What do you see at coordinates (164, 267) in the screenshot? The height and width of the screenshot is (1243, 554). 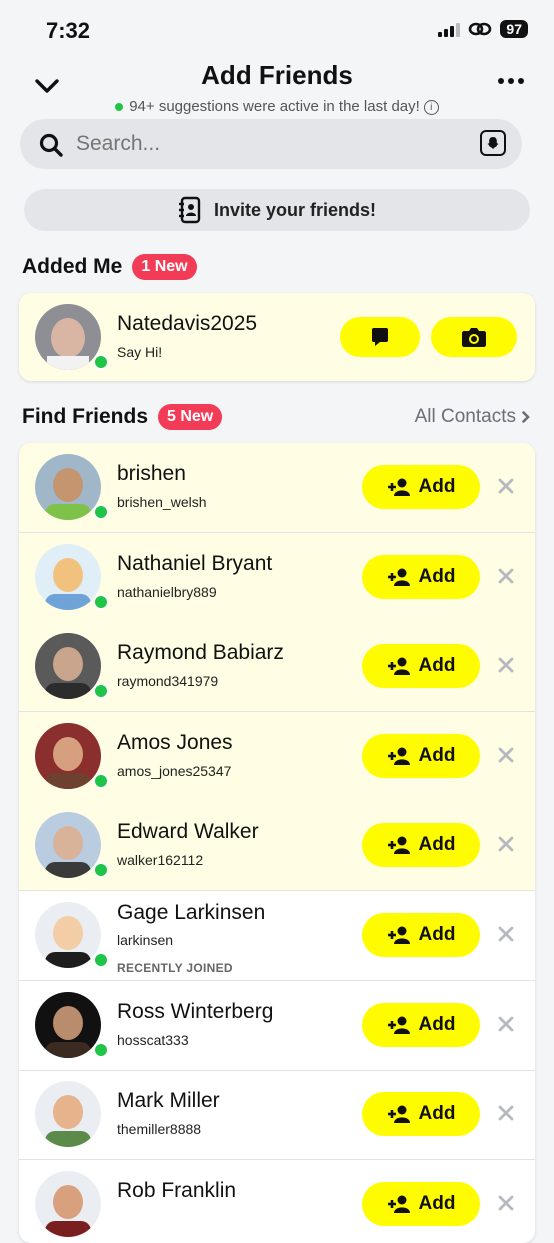 I see `new-count-badge: 1 New` at bounding box center [164, 267].